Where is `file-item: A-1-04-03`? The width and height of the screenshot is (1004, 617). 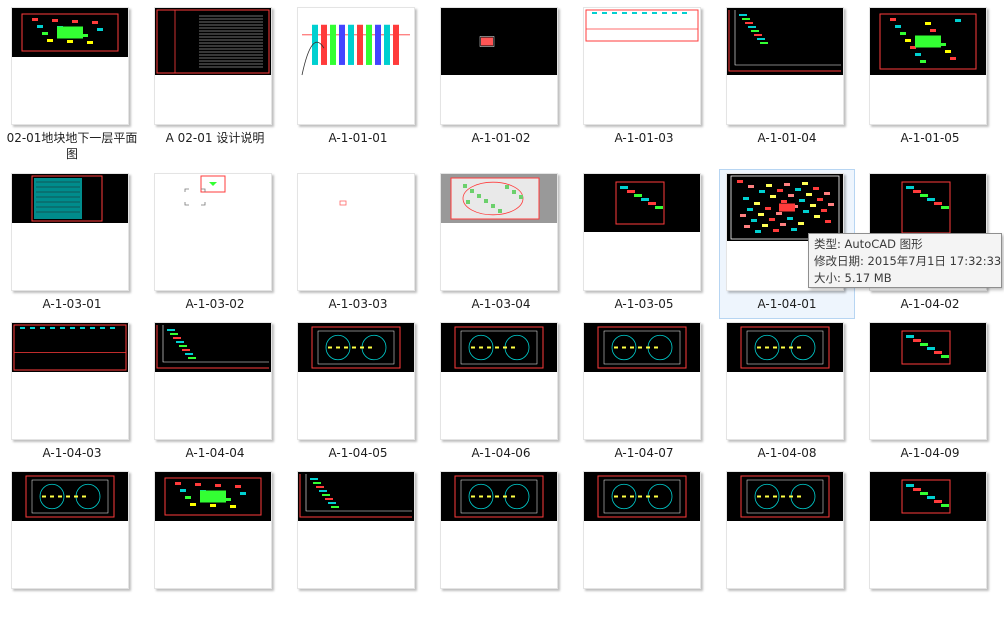
file-item: A-1-04-03 is located at coordinates (72, 393).